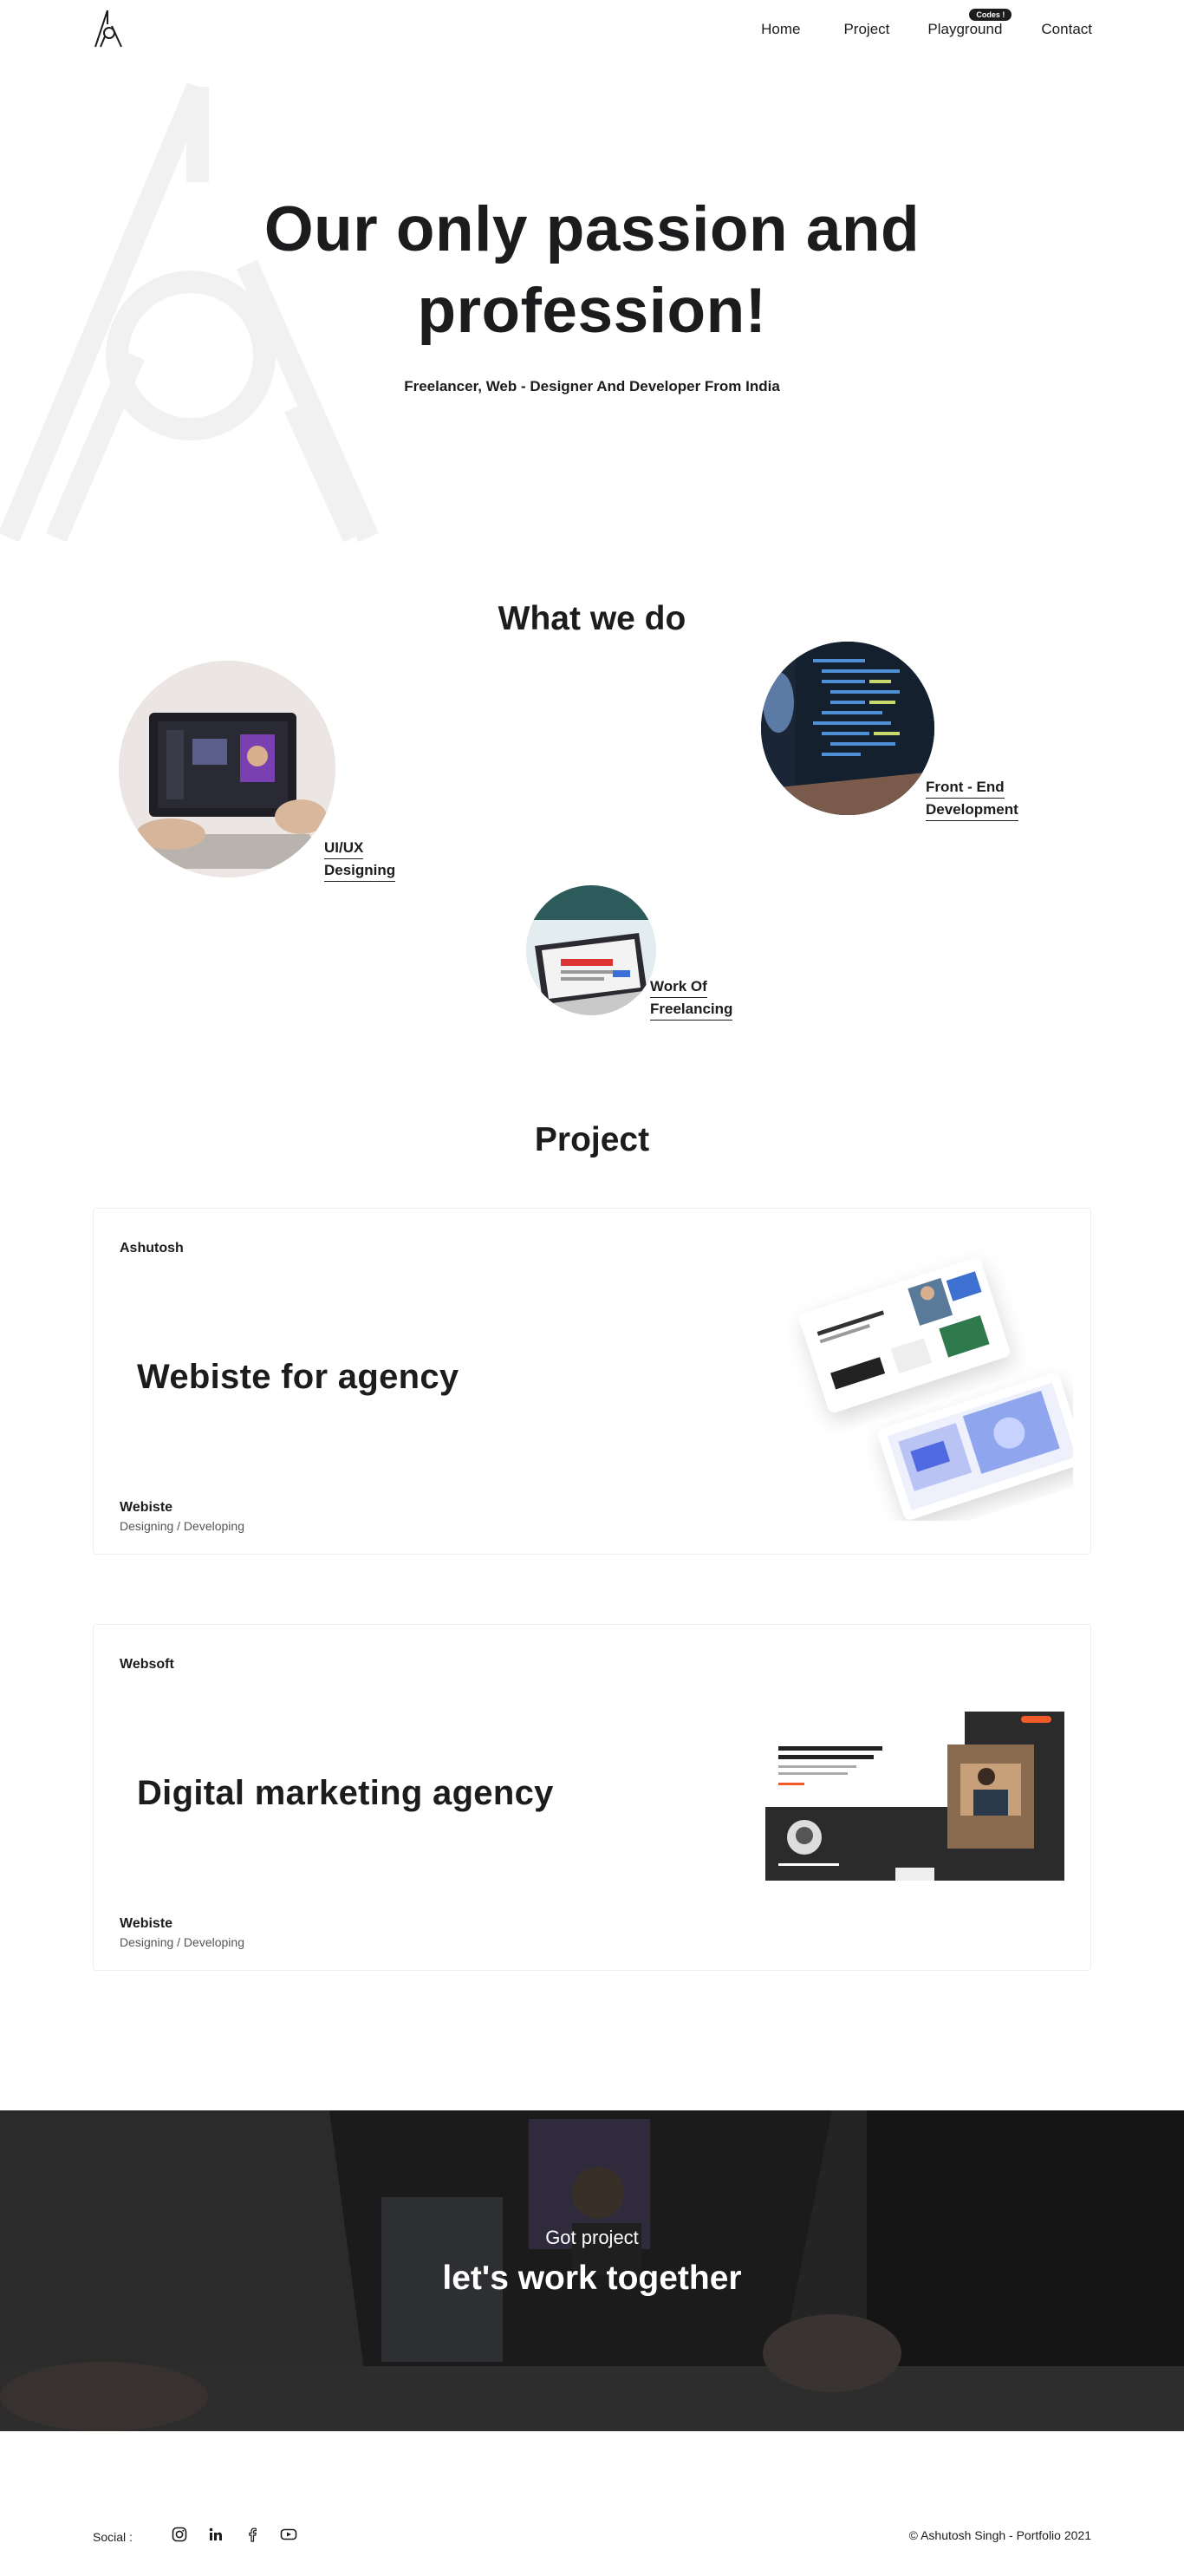 This screenshot has width=1184, height=2576. What do you see at coordinates (592, 311) in the screenshot?
I see `hero-title-line2: profession!` at bounding box center [592, 311].